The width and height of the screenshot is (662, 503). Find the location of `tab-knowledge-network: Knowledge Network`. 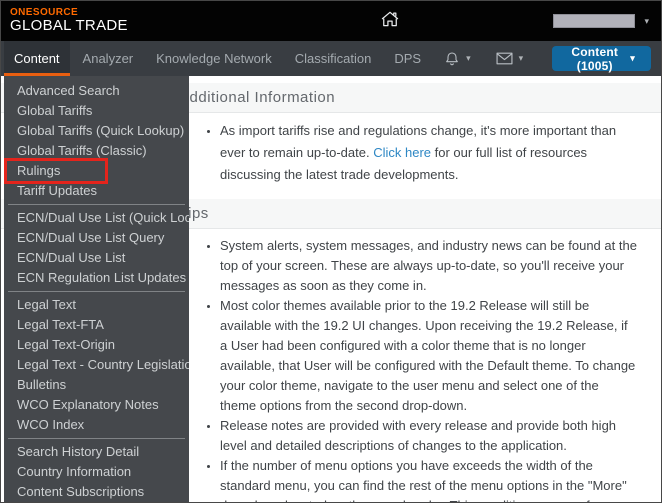

tab-knowledge-network: Knowledge Network is located at coordinates (214, 58).